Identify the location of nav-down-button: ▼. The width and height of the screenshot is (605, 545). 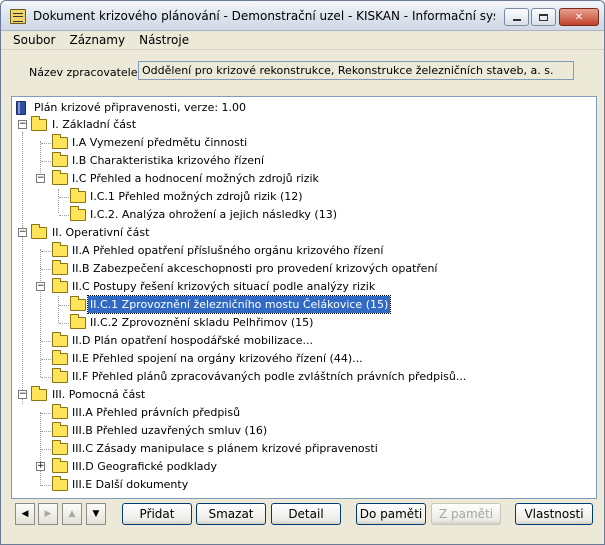
(96, 514).